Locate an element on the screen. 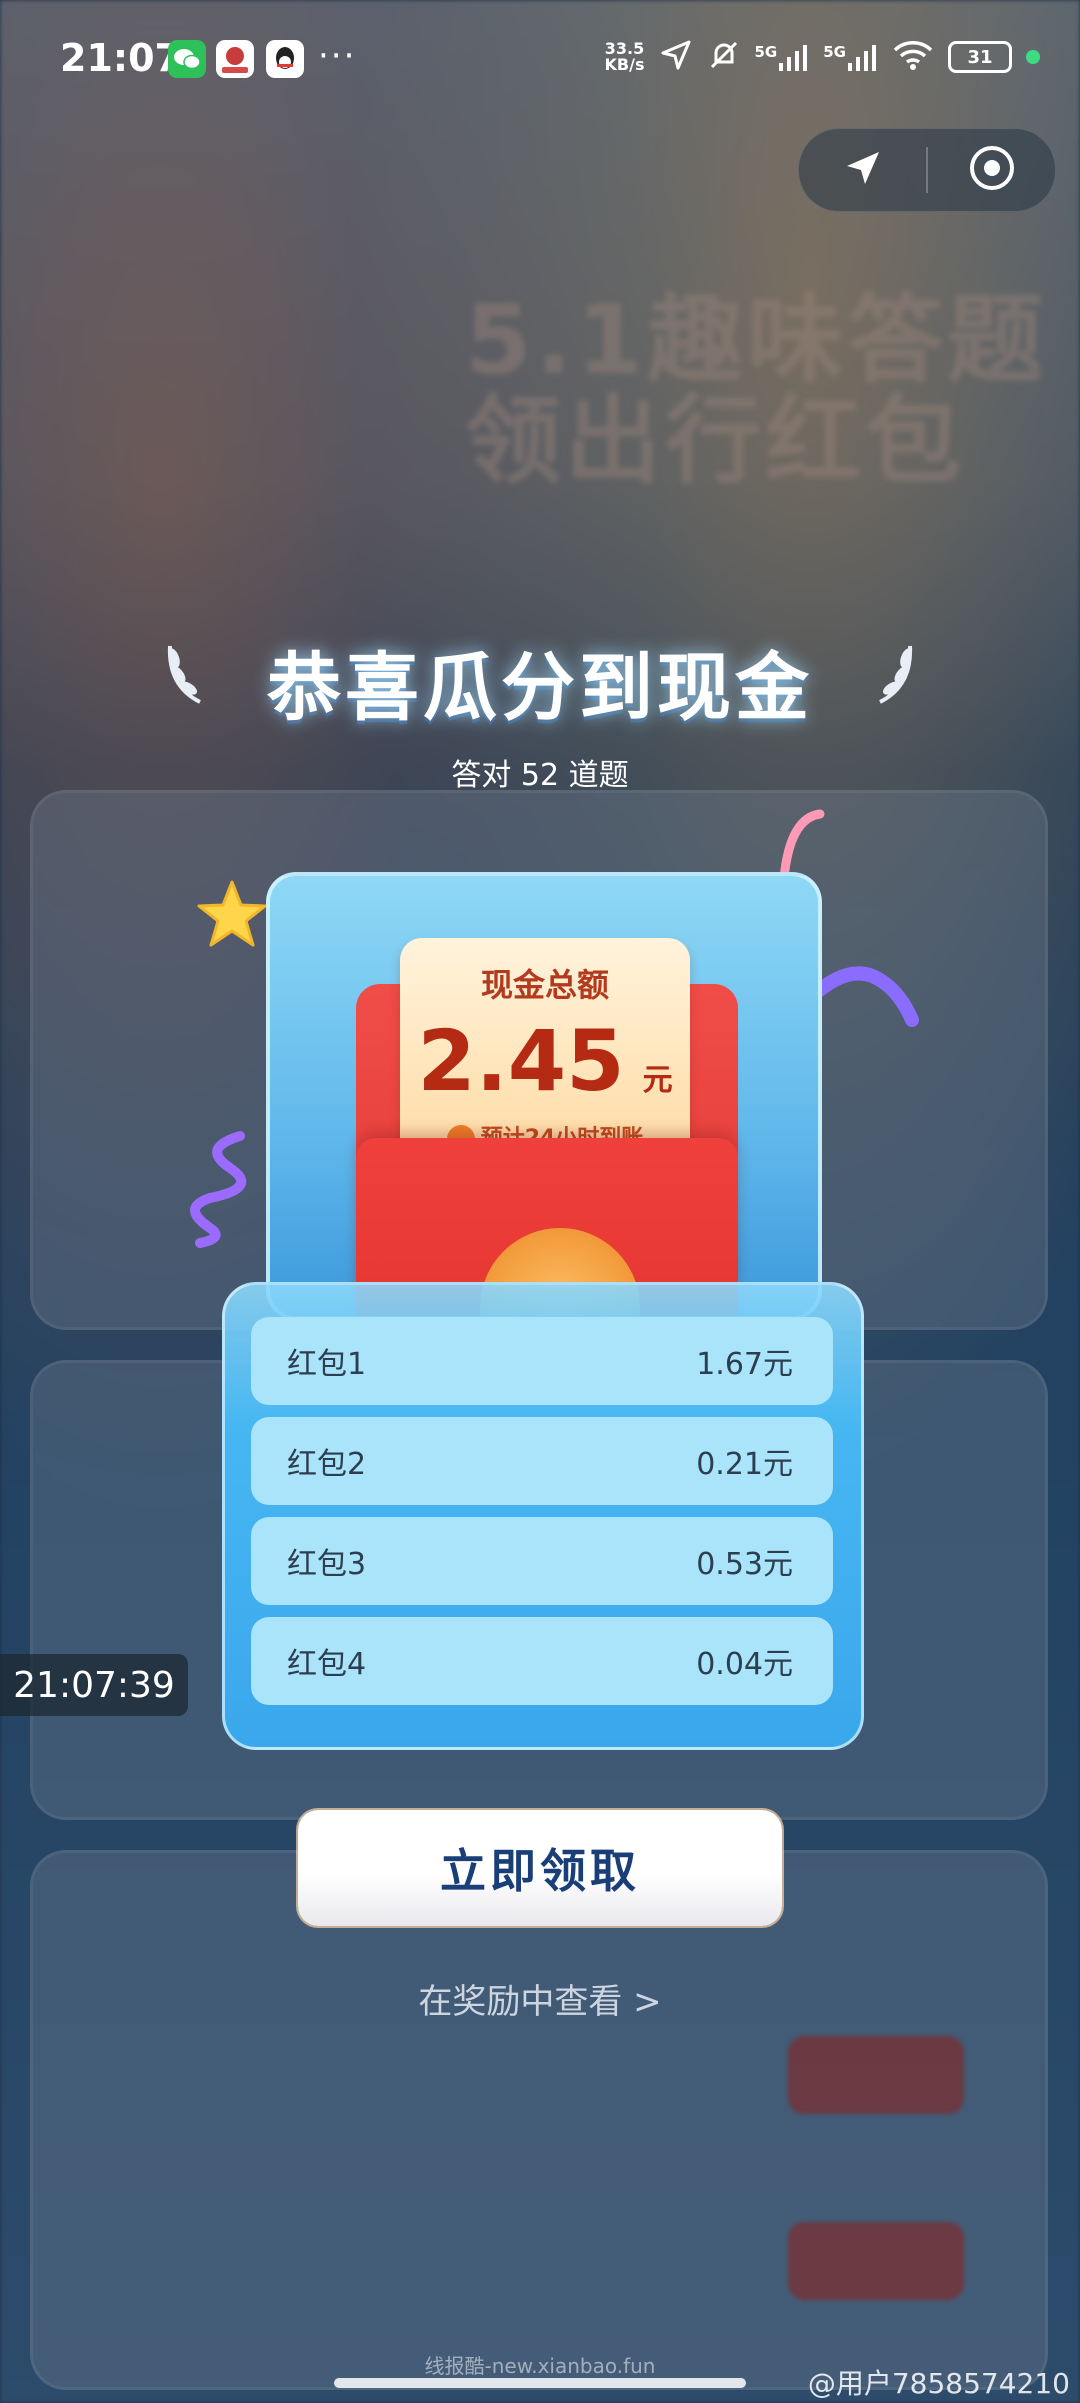  wechat-icon is located at coordinates (187, 59).